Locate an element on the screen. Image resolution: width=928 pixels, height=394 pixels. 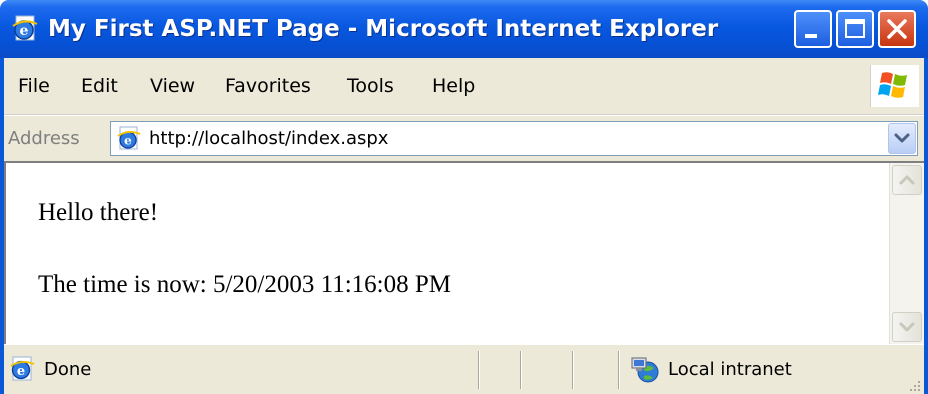
minimize-button is located at coordinates (813, 29).